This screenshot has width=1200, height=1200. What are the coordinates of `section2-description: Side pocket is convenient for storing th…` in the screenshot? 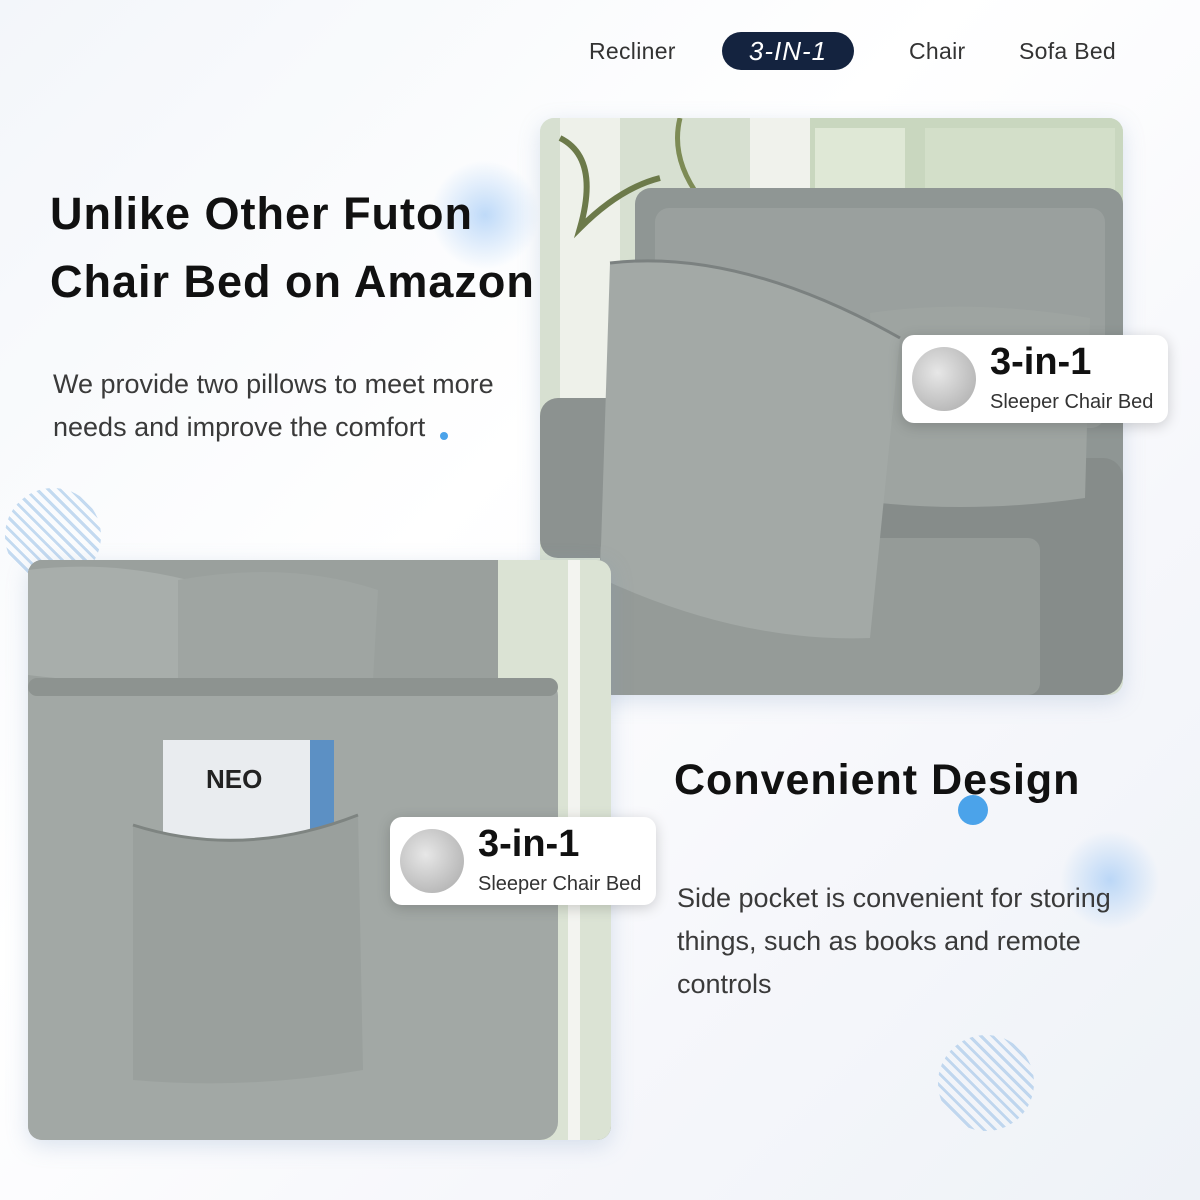 It's located at (917, 941).